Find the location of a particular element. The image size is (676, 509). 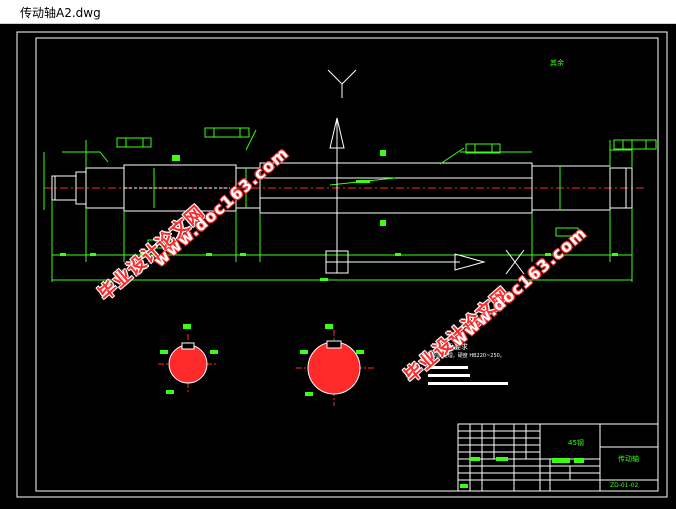

title-block-code: ZD-01-02 is located at coordinates (624, 485).